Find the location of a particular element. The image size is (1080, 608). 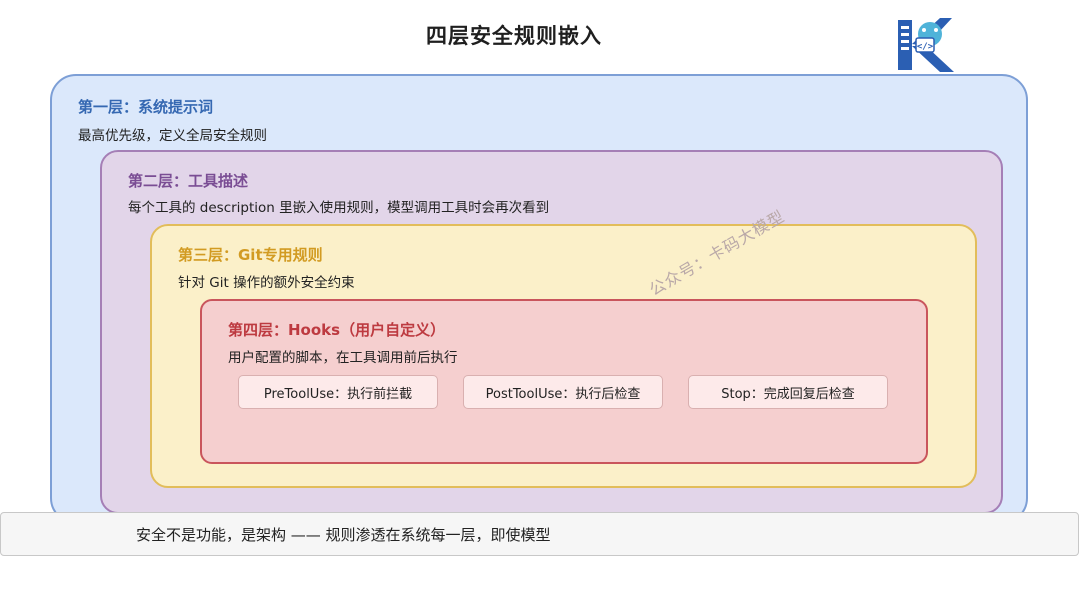

layer-1-title: 第一层：系统提示词 is located at coordinates (146, 107).